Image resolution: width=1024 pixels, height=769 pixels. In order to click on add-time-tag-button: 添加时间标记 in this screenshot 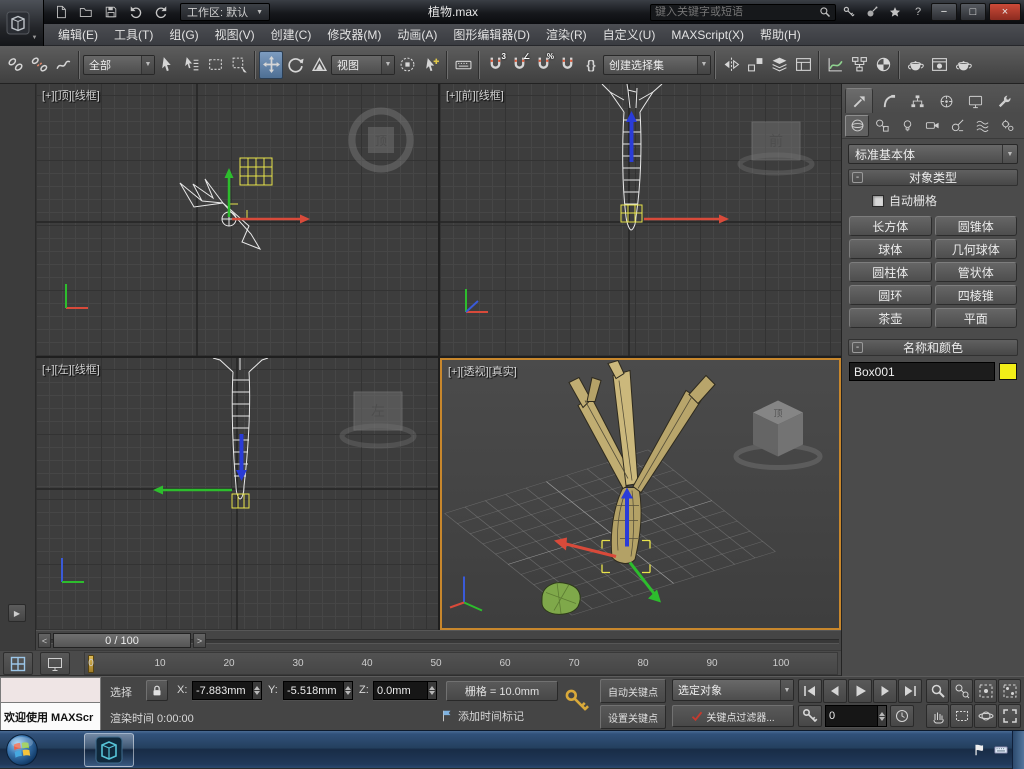, I will do `click(482, 716)`.